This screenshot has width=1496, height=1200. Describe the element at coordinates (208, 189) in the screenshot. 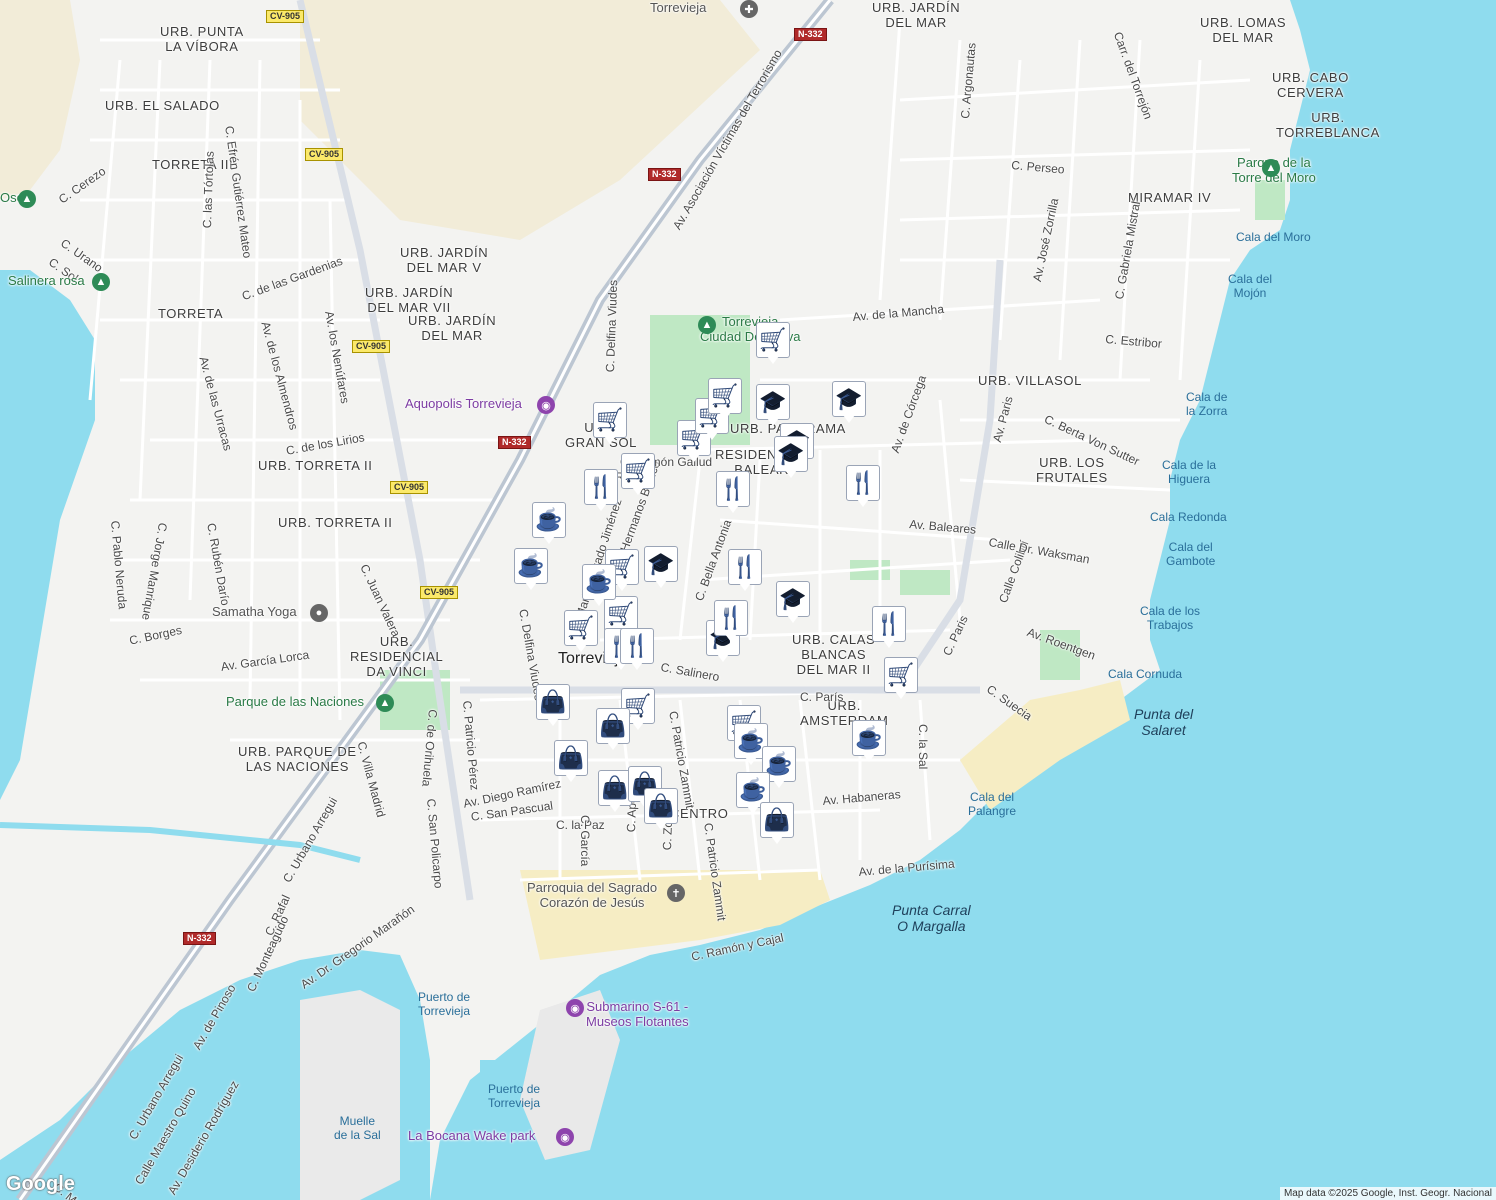

I see `street-label: C. las Tórtolas` at that location.